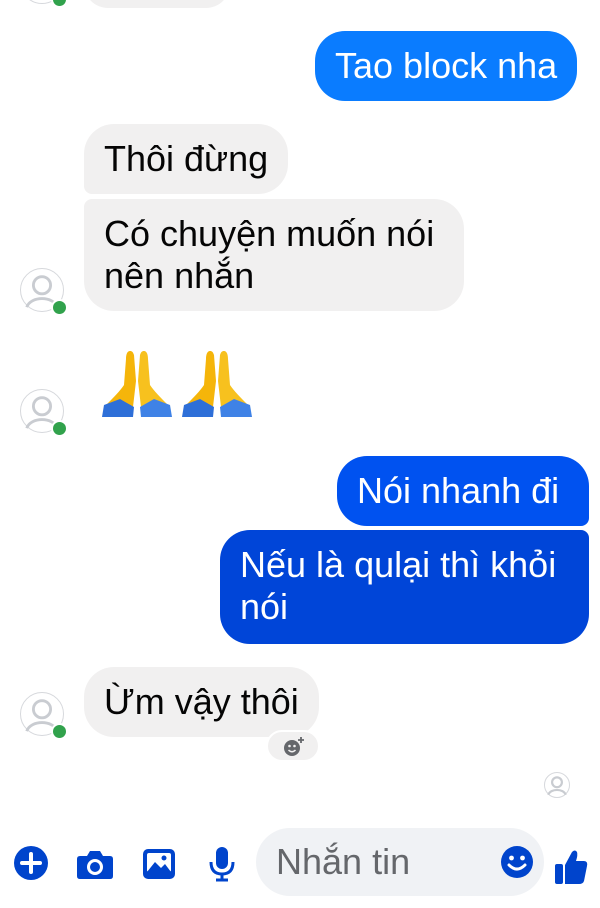 This screenshot has height=908, width=600. I want to click on add-reaction-button, so click(293, 746).